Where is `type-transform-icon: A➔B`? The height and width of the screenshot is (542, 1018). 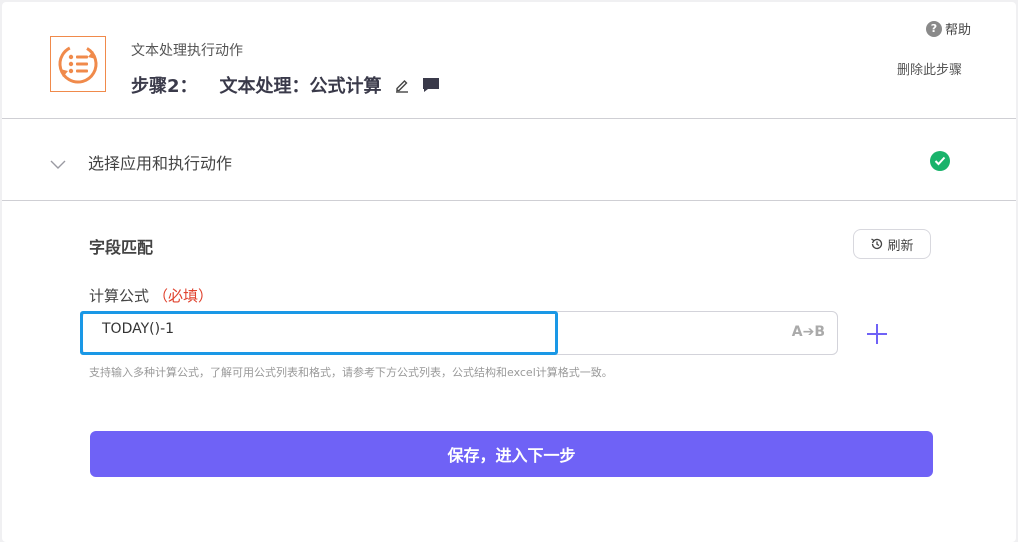 type-transform-icon: A➔B is located at coordinates (808, 332).